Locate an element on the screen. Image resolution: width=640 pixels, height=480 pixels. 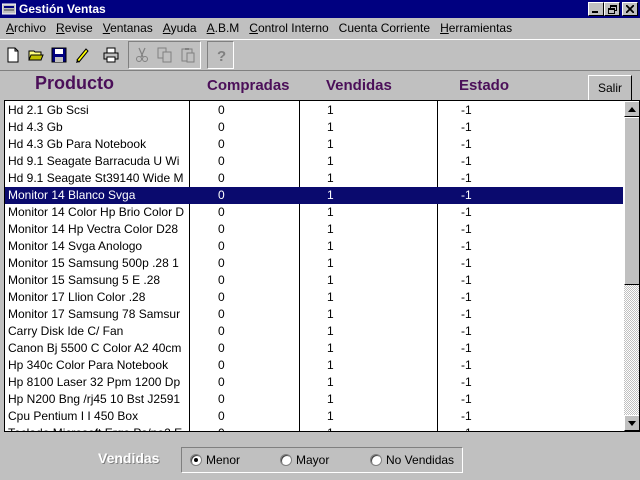
cell-producto: Hp 340c Color Para Notebook is located at coordinates (88, 365).